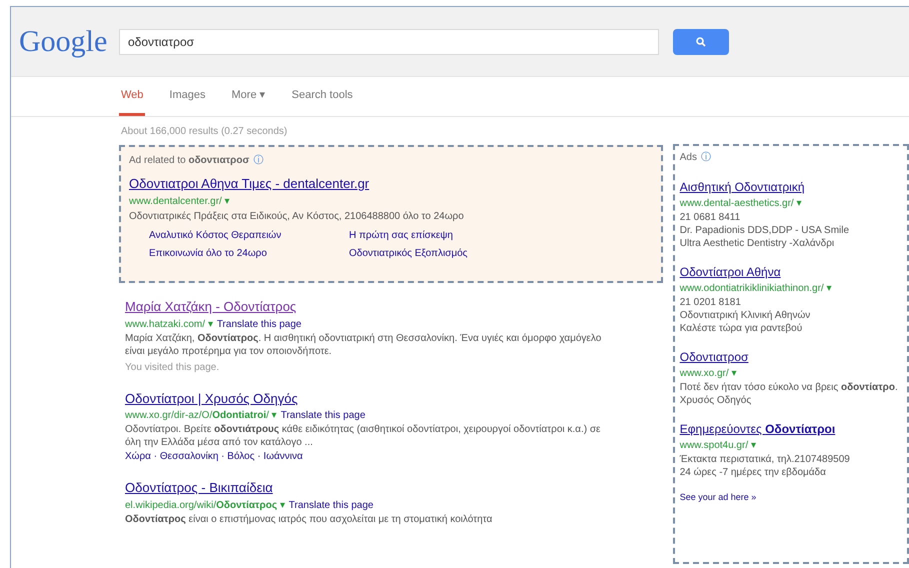  Describe the element at coordinates (249, 235) in the screenshot. I see `sitelink: Αναλυτικό Κόστος Θεραπειών` at that location.